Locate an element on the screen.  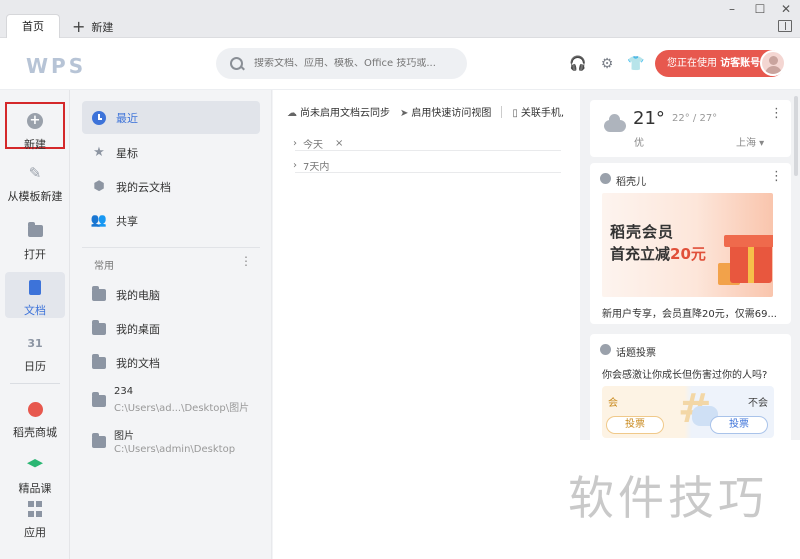
poll-question: 你会感激让你成长但伤害过你的人吗? is located at coordinates (685, 375).